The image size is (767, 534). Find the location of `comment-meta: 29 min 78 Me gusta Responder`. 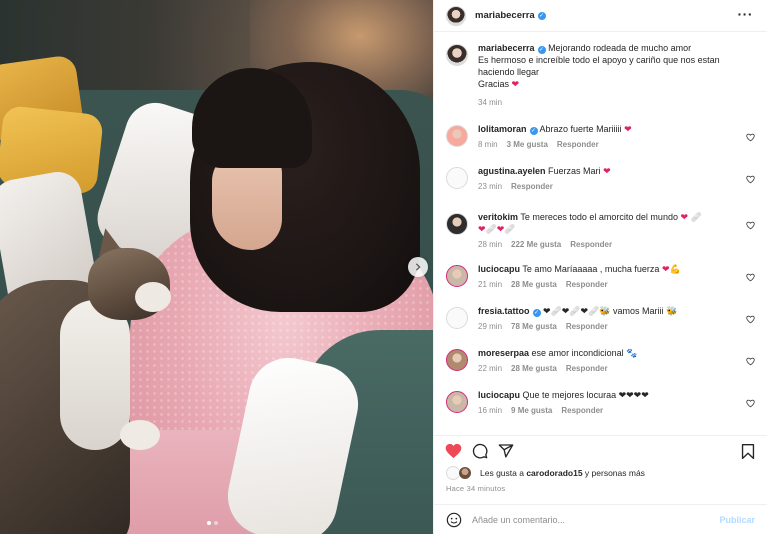

comment-meta: 29 min 78 Me gusta Responder is located at coordinates (605, 326).